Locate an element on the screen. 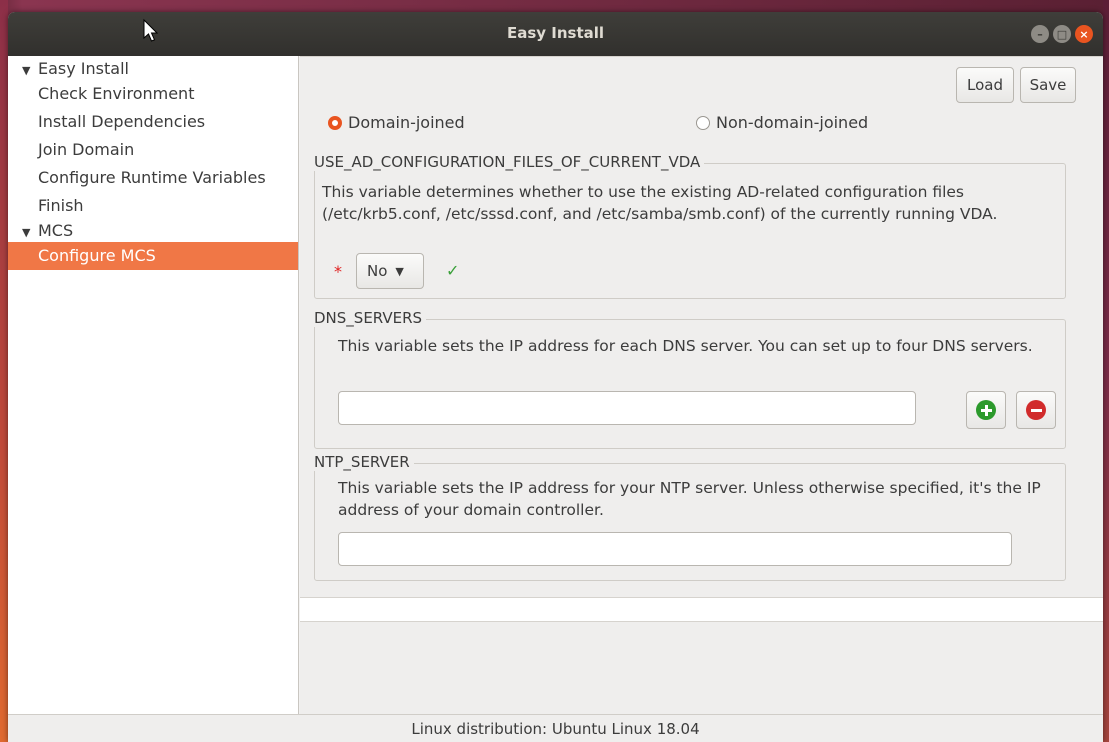  minimize-icon: – is located at coordinates (1040, 34).